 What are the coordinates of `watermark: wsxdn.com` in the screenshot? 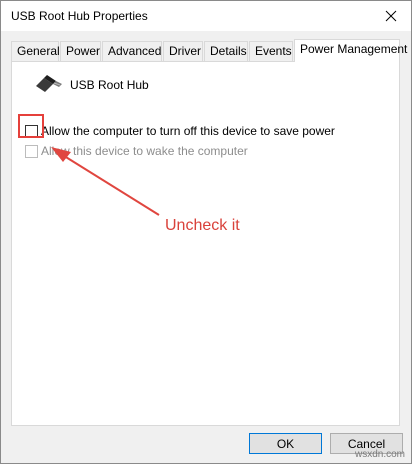 It's located at (379, 454).